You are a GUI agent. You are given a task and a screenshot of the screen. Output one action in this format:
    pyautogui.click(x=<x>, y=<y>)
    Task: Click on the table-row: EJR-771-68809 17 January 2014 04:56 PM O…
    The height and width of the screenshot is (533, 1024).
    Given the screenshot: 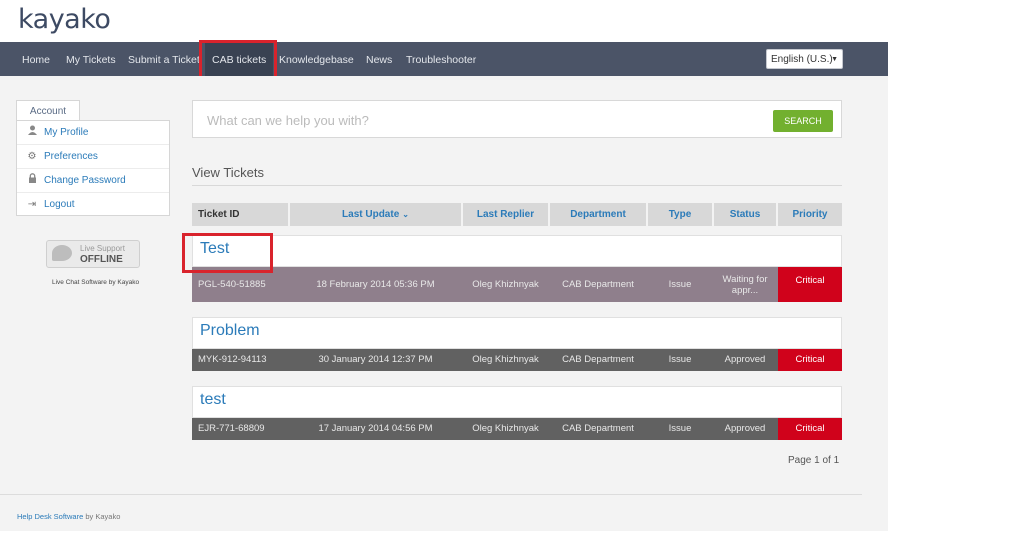 What is the action you would take?
    pyautogui.click(x=517, y=429)
    